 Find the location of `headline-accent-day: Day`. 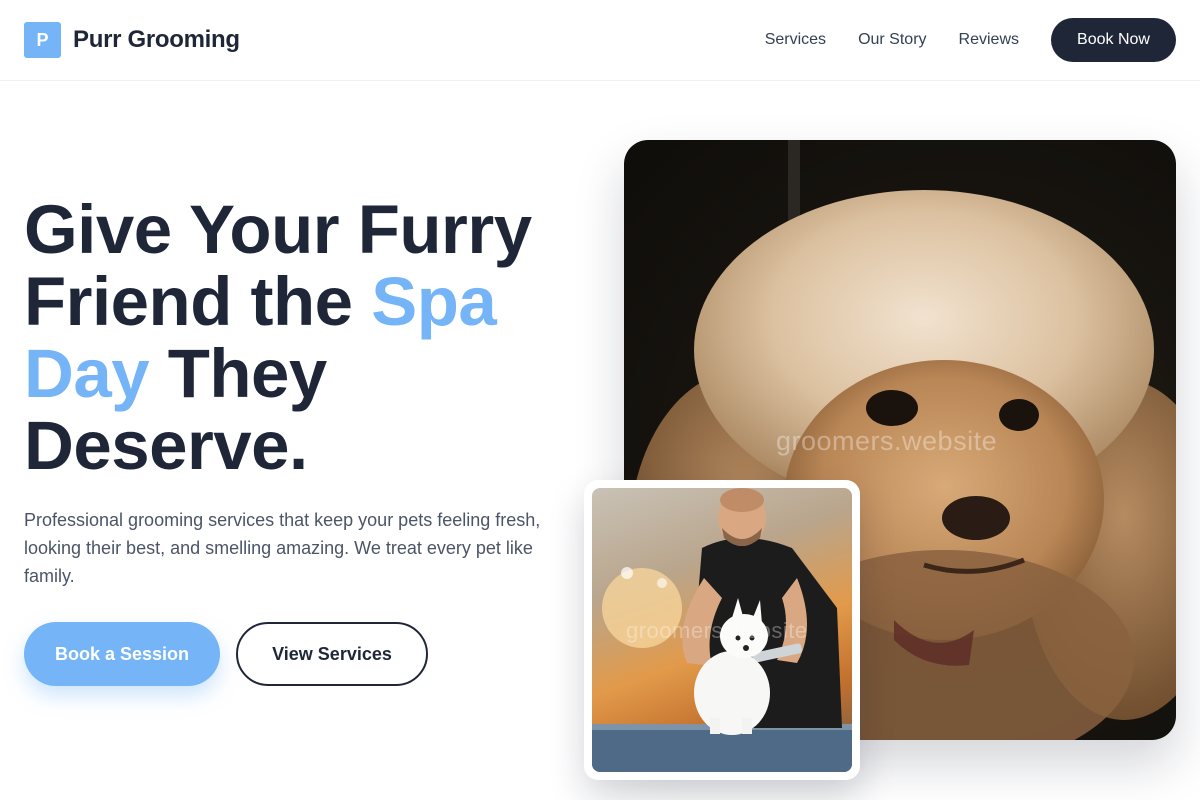

headline-accent-day: Day is located at coordinates (87, 373).